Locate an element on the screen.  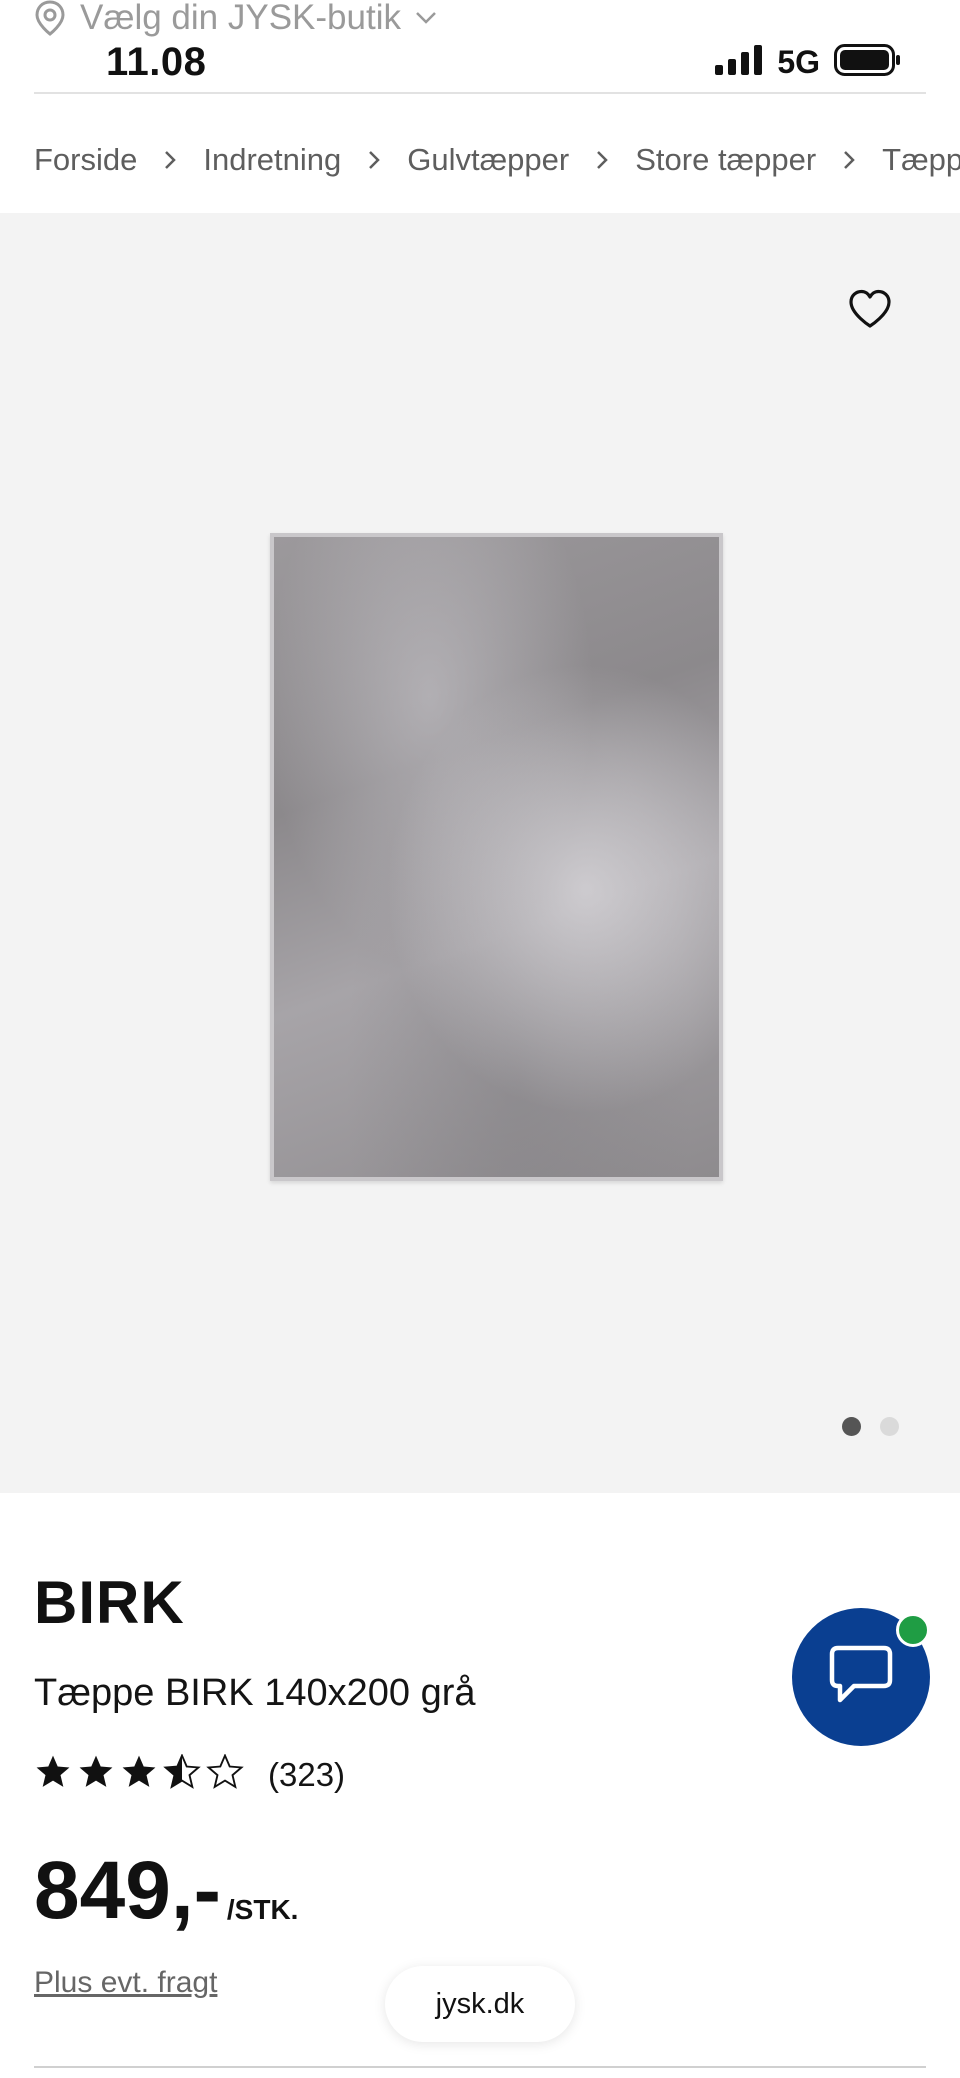
status-indicators: 5G is located at coordinates (808, 62).